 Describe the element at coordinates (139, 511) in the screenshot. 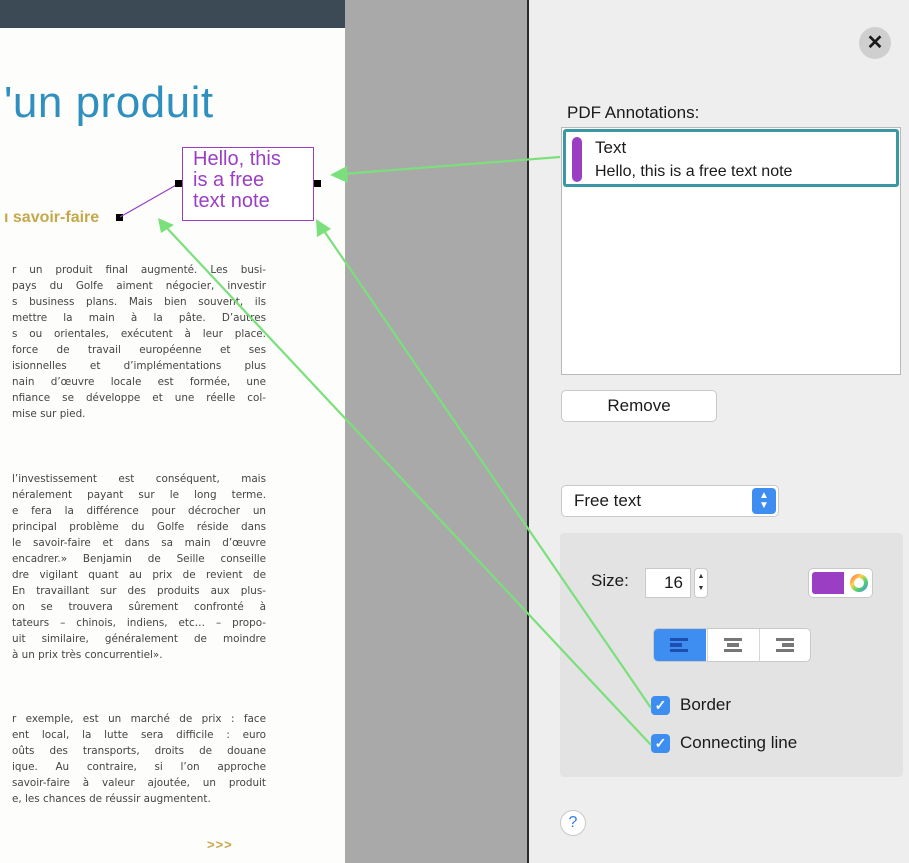

I see `text-line: e fera la différence pour décrocher un` at that location.